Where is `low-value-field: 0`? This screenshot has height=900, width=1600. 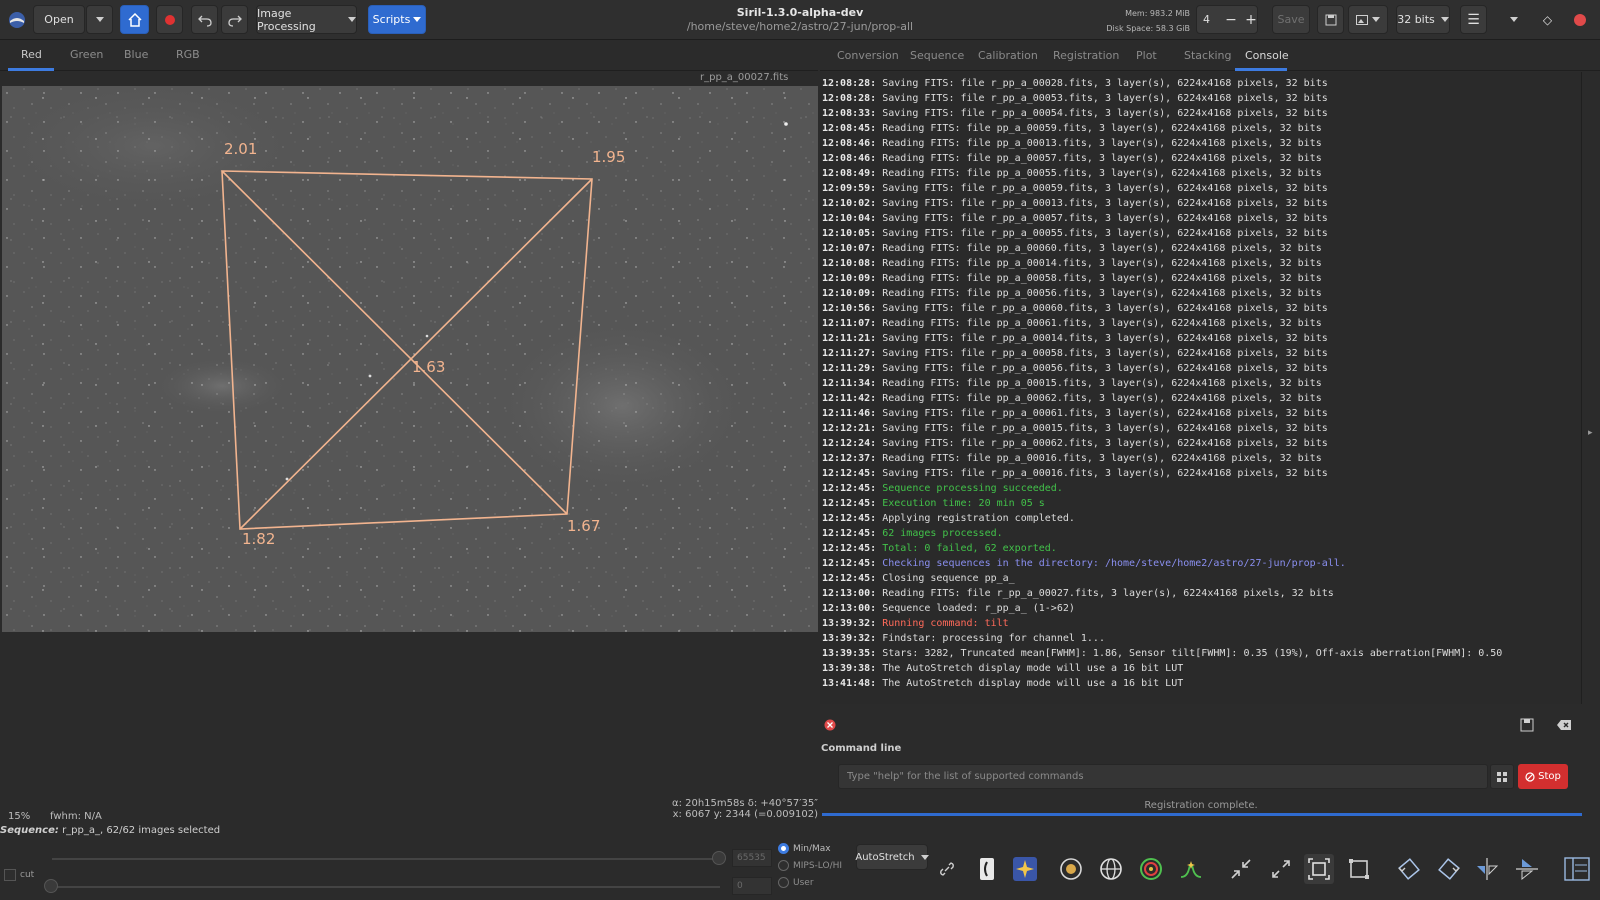 low-value-field: 0 is located at coordinates (752, 886).